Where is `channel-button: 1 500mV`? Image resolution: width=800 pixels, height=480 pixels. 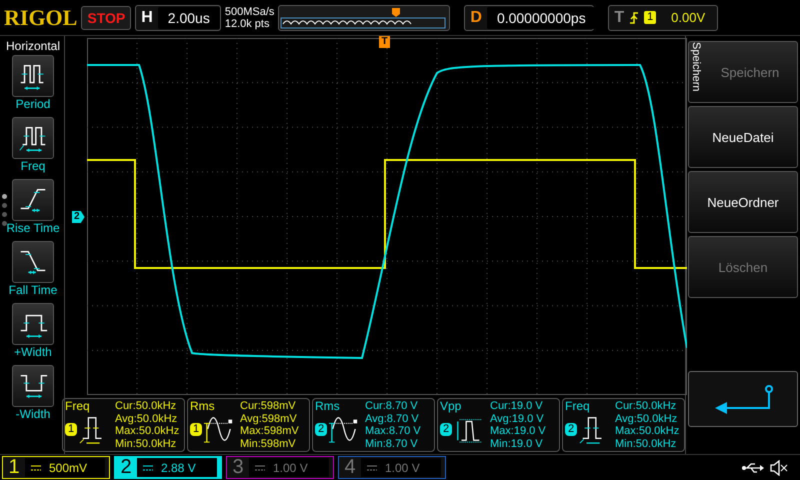 channel-button: 1 500mV is located at coordinates (56, 467).